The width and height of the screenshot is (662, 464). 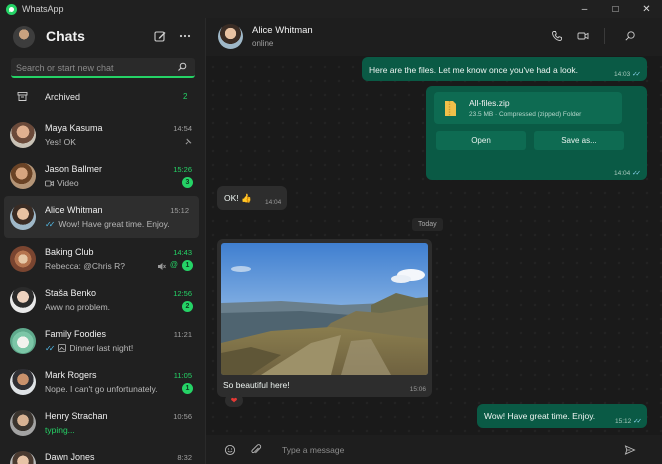 I want to click on muted-icon, so click(x=162, y=266).